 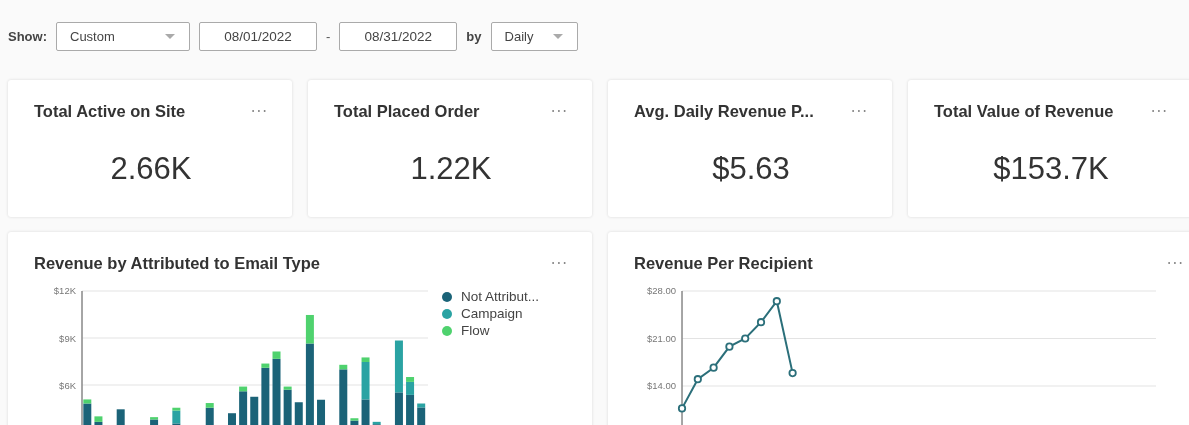 I want to click on interval-dropdown: Daily, so click(x=534, y=36).